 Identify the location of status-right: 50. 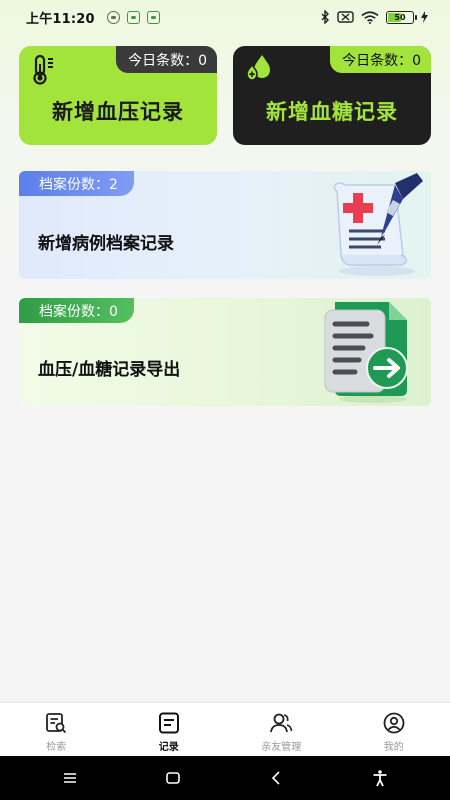
(374, 17).